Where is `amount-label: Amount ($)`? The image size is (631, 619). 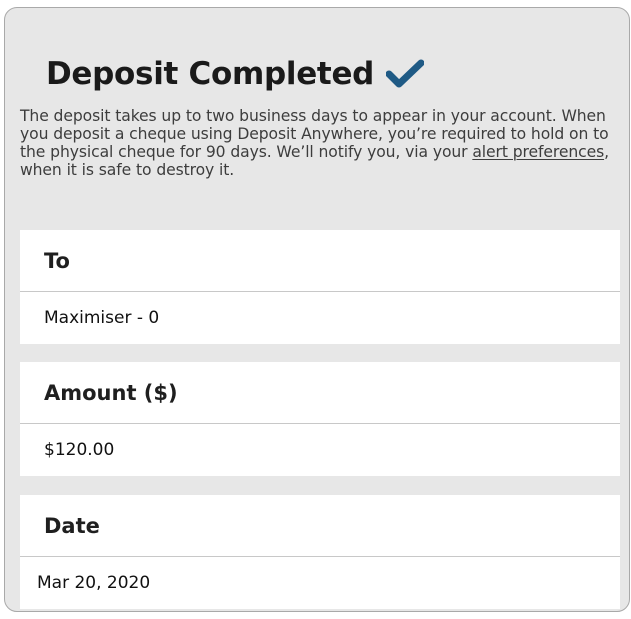 amount-label: Amount ($) is located at coordinates (320, 393).